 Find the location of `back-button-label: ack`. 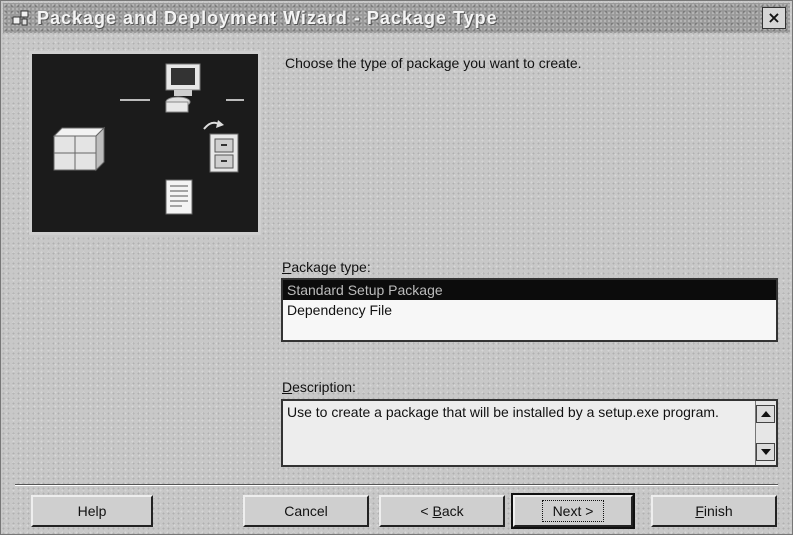

back-button-label: ack is located at coordinates (452, 511).